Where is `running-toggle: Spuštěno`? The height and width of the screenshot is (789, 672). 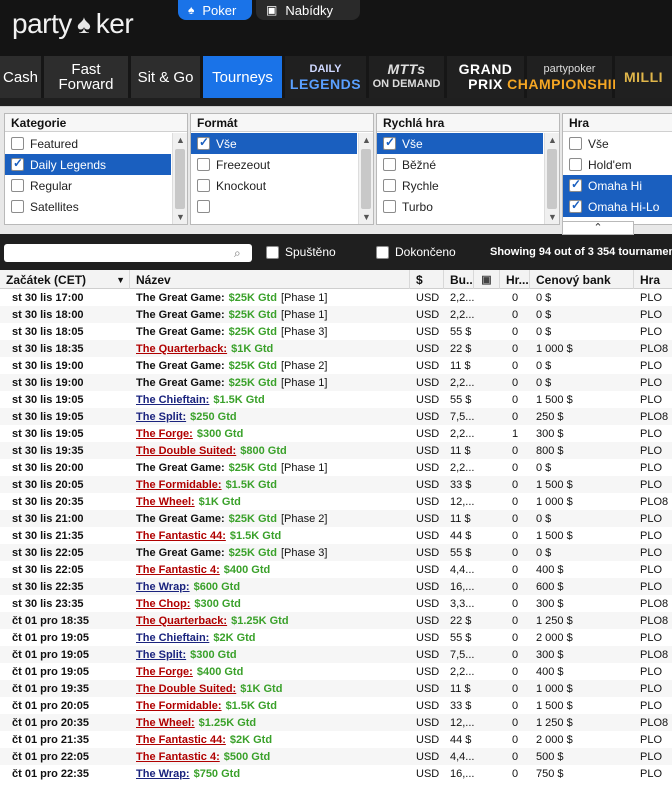
running-toggle: Spuštěno is located at coordinates (301, 252).